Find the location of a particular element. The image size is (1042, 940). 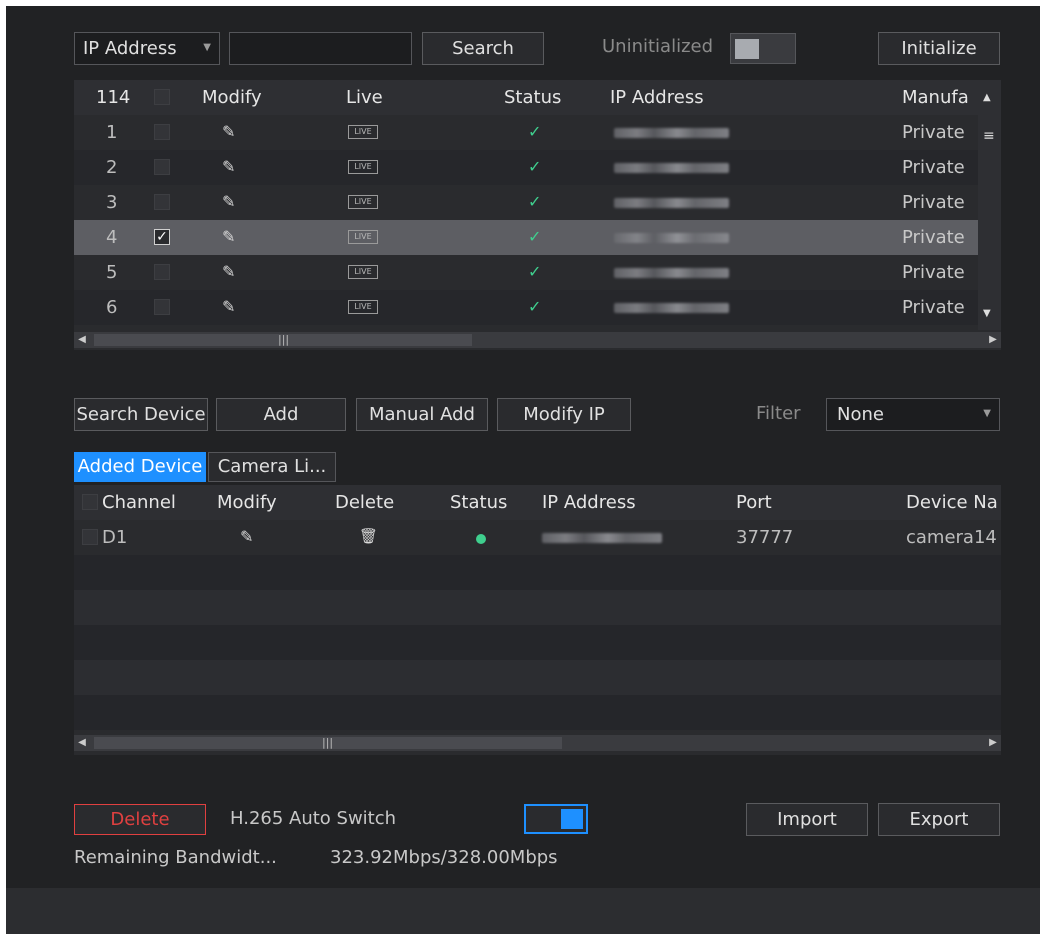

row-number: 2 is located at coordinates (112, 167).